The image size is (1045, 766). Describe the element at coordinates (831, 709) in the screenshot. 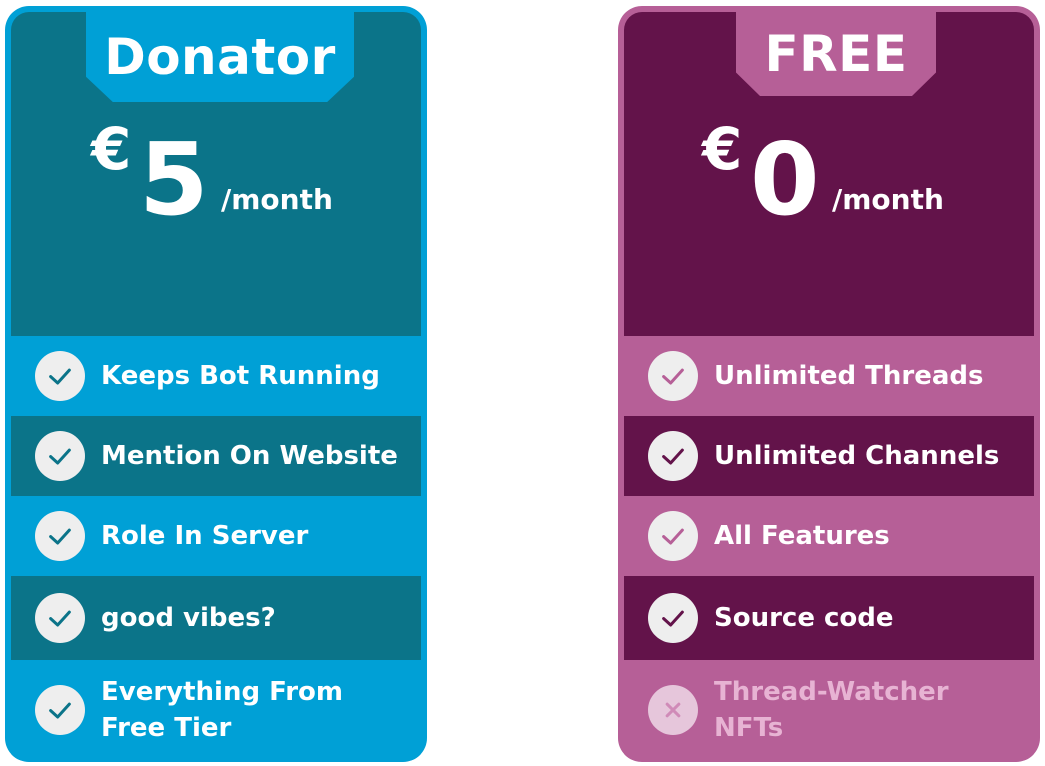

I see `feature-label: Thread-Watcher NFTs` at that location.